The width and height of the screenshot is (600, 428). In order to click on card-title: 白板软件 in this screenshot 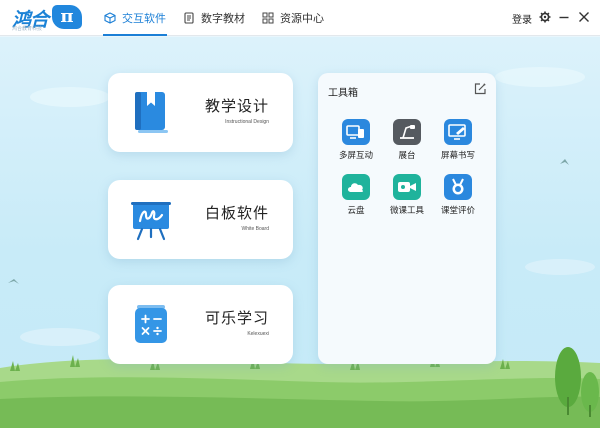, I will do `click(236, 213)`.